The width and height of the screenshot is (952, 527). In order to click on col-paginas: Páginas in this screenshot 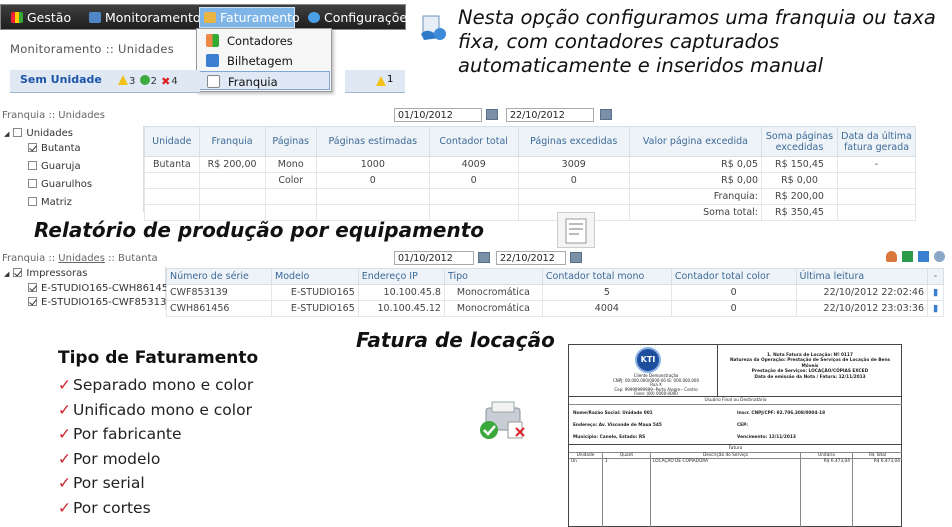, I will do `click(290, 141)`.